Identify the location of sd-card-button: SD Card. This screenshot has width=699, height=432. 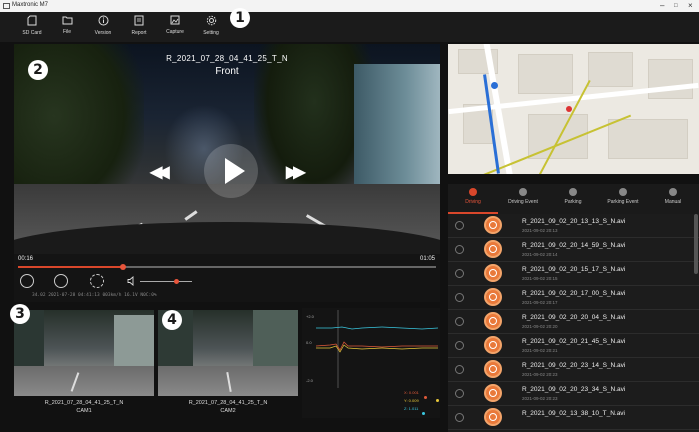
(32, 25).